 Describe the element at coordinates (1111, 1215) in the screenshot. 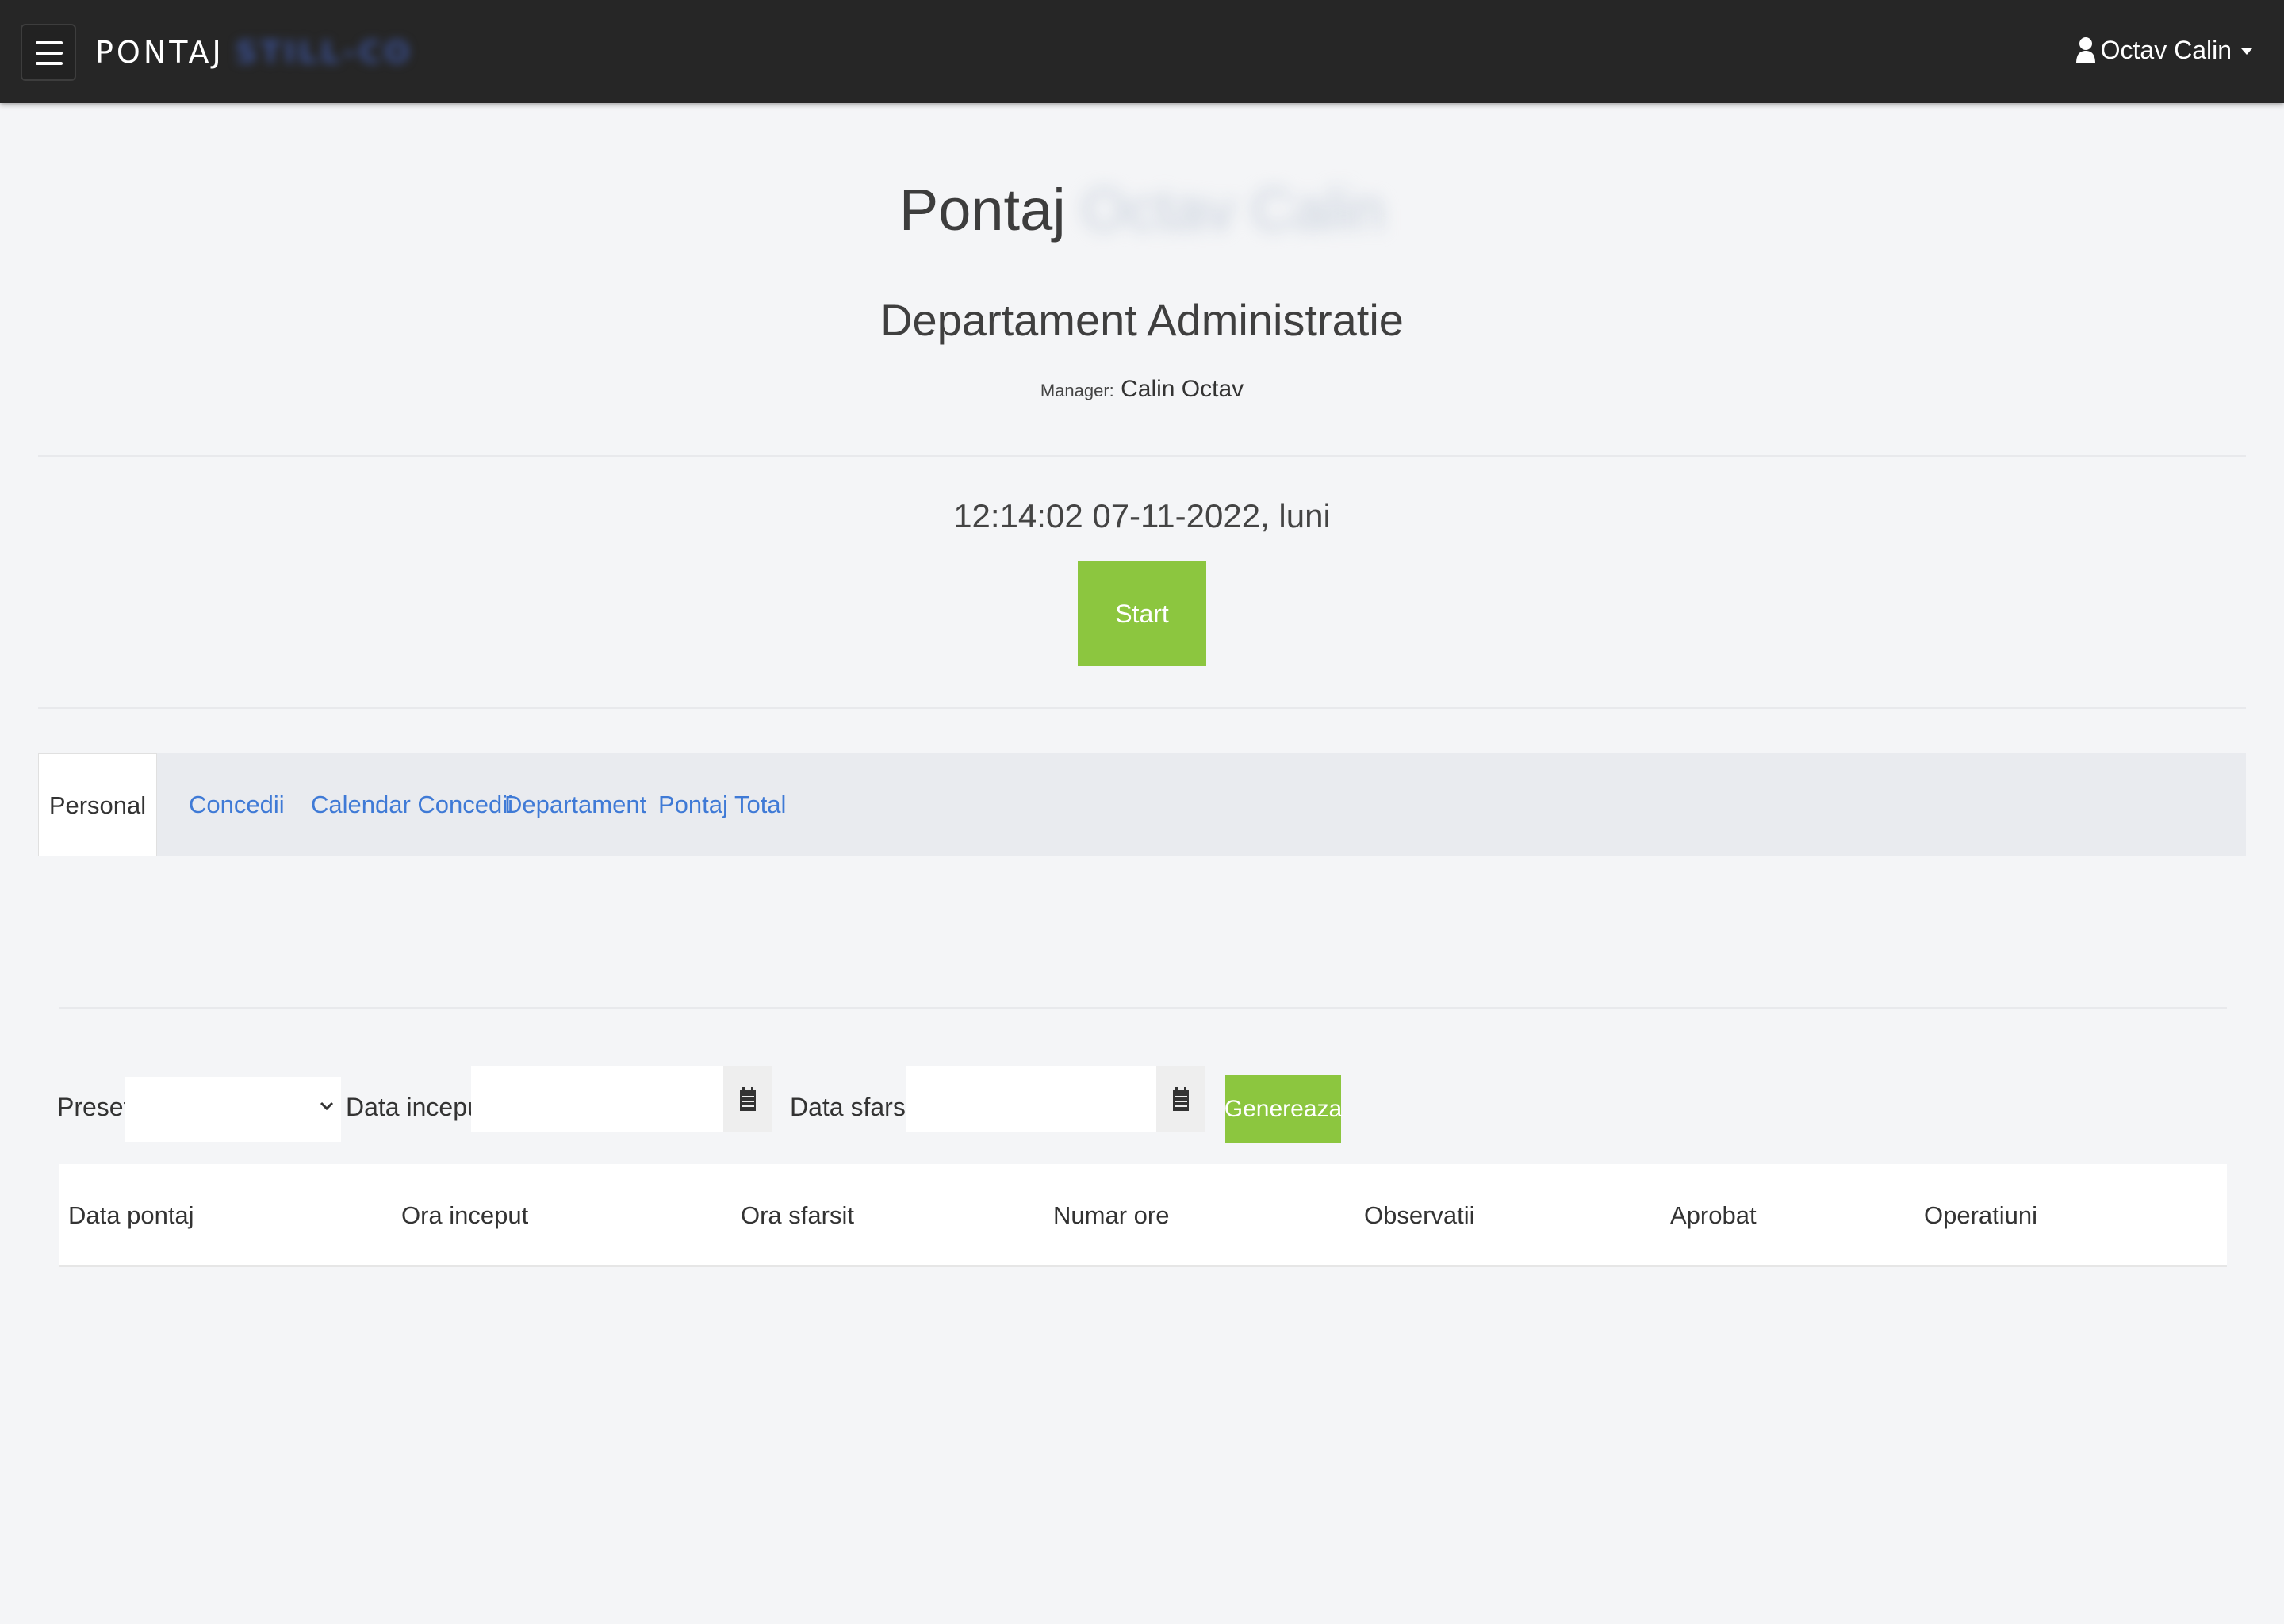

I see `column-header-numar-ore: Numar ore` at that location.